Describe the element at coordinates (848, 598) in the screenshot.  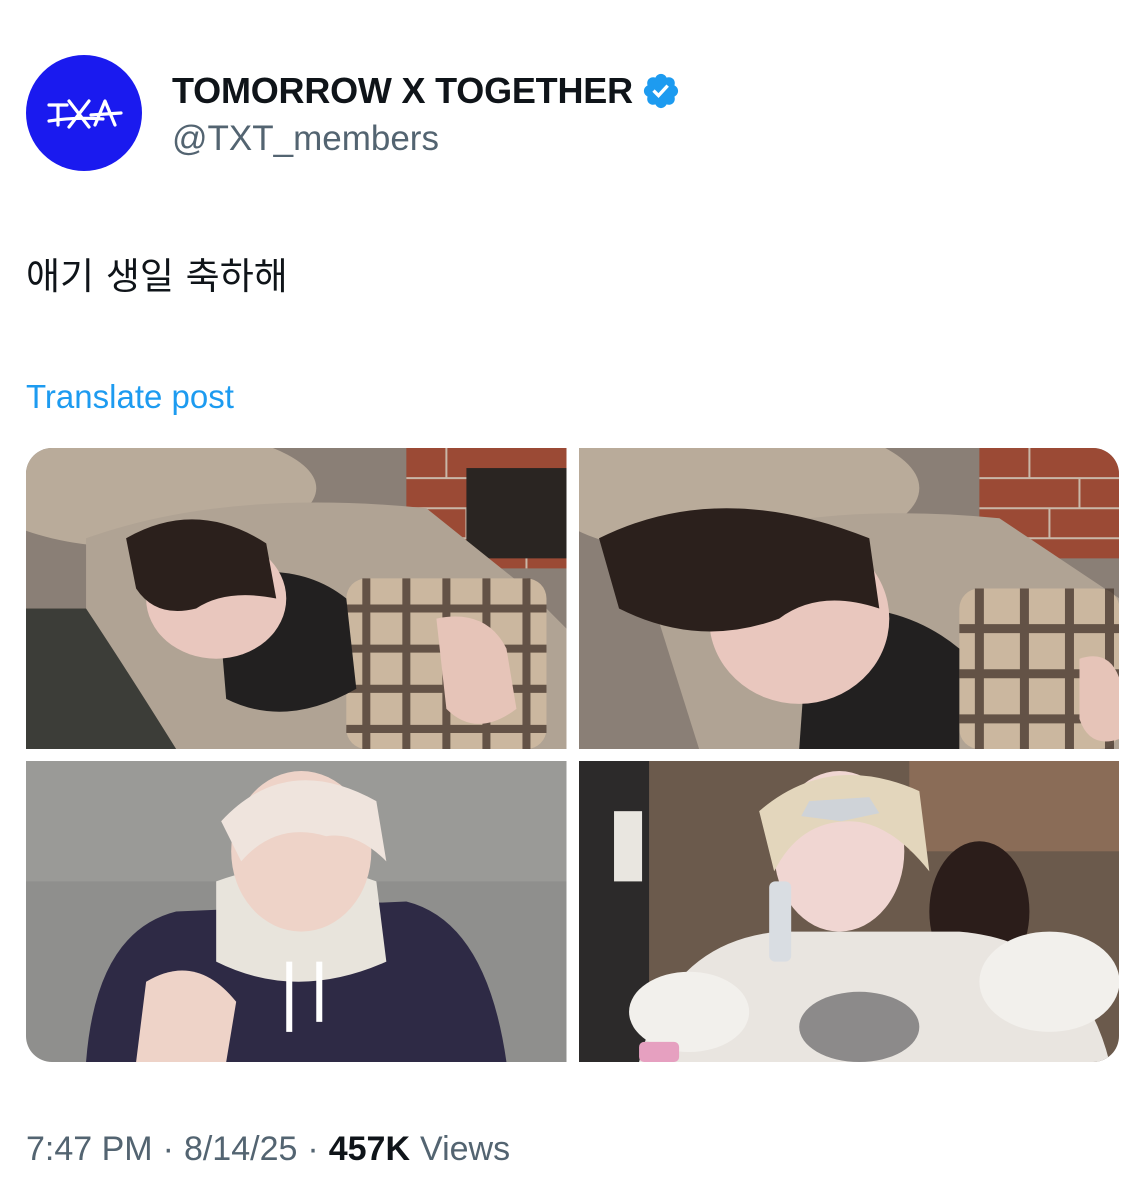
I see `photo-2-sleeping-closeup` at that location.